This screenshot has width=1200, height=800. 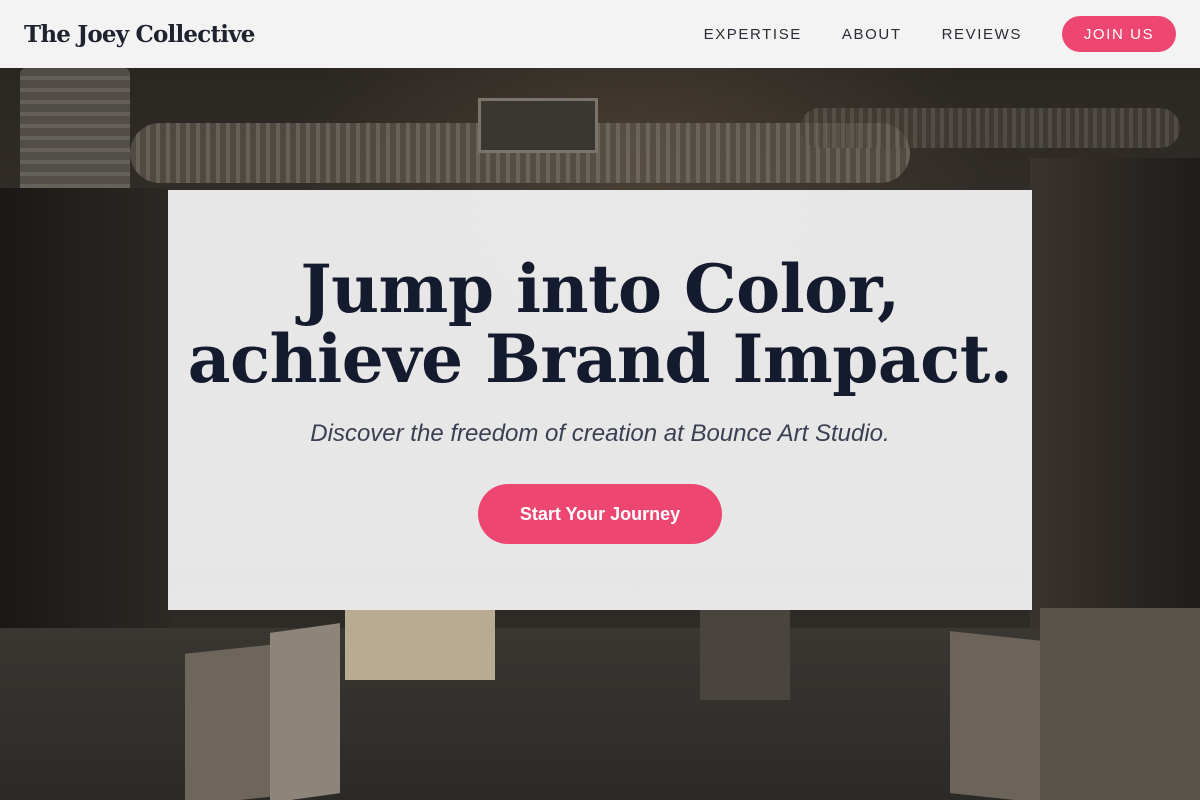 I want to click on join-us-button: JOIN US, so click(x=1119, y=34).